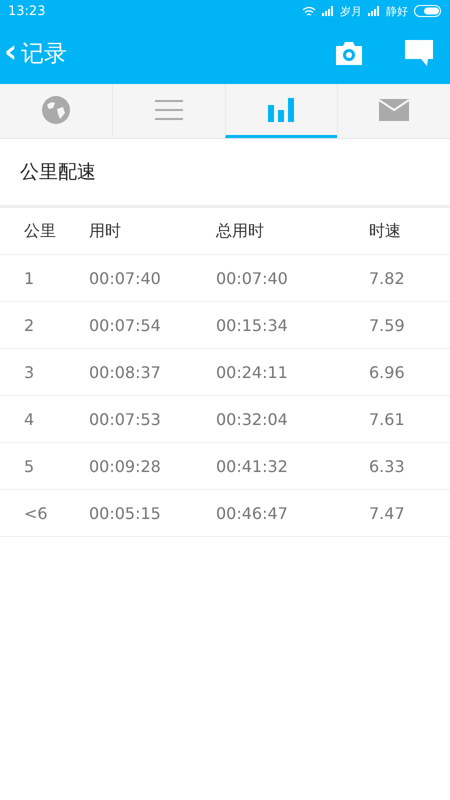 The image size is (450, 800). Describe the element at coordinates (252, 466) in the screenshot. I see `table-cell-text: 00:41:32` at that location.